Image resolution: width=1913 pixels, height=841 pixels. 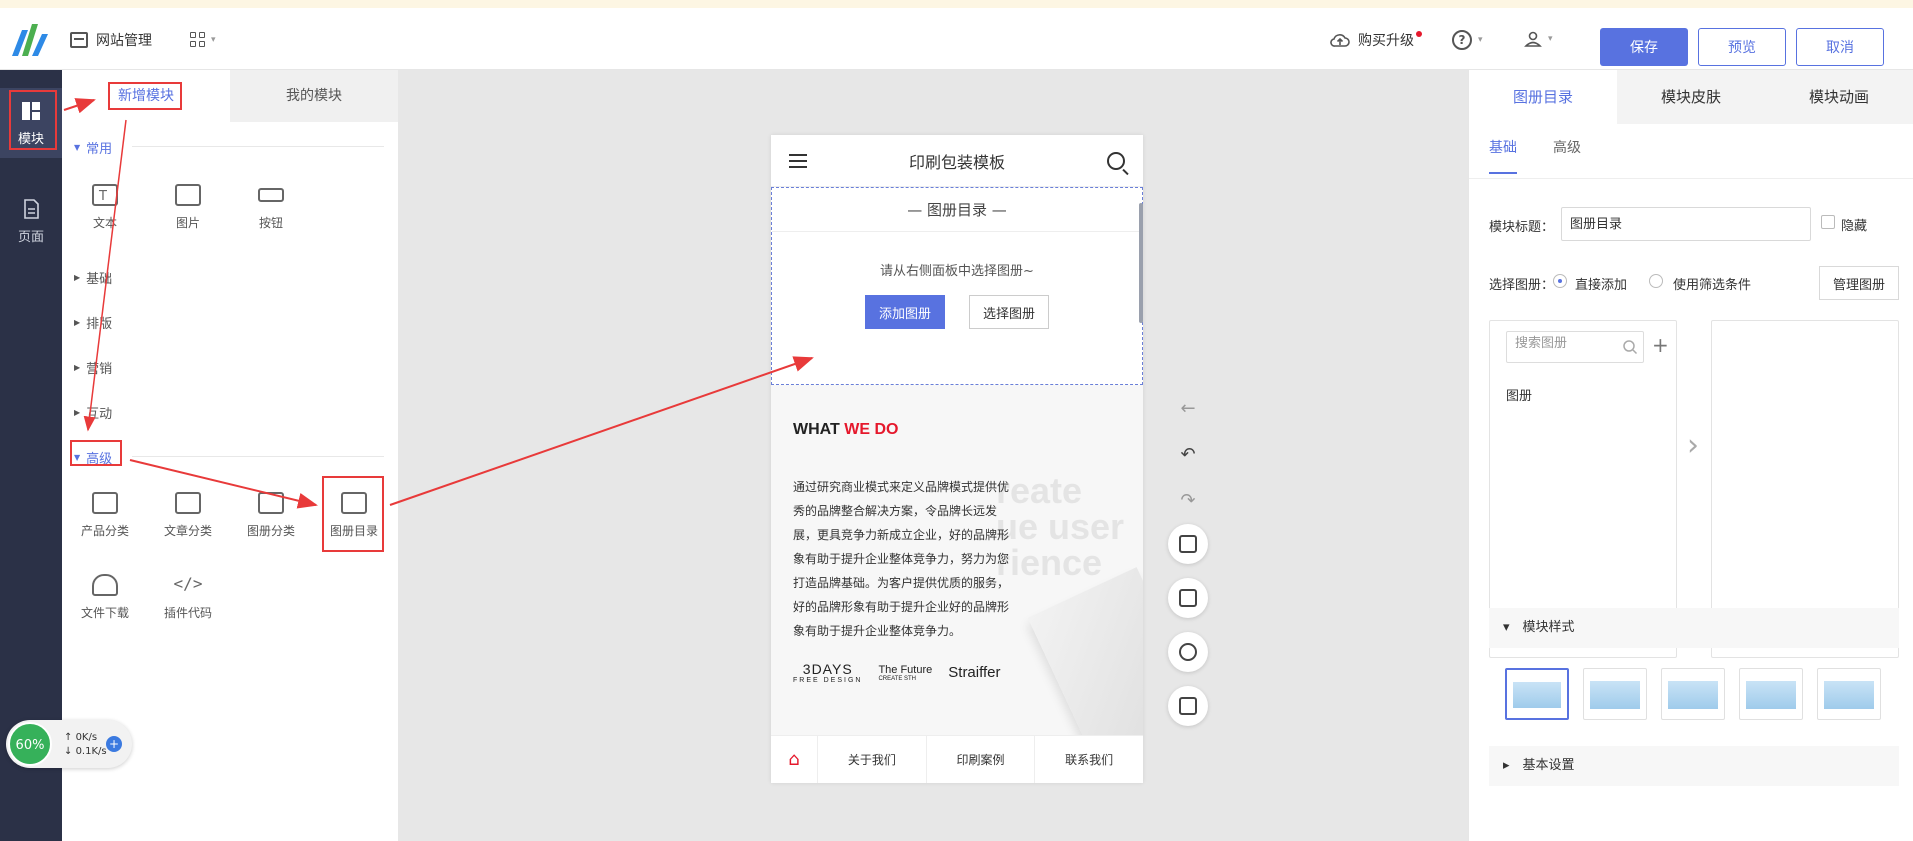 What do you see at coordinates (1839, 97) in the screenshot?
I see `tab-module-animation: 模块动画` at bounding box center [1839, 97].